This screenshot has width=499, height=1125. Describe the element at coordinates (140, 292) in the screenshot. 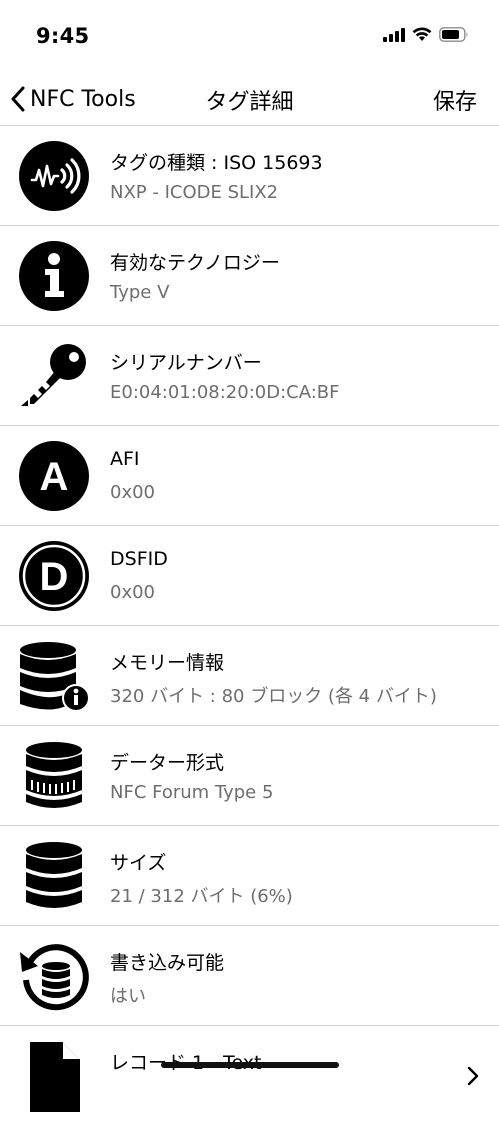

I see `row-subtitle: Type V` at that location.